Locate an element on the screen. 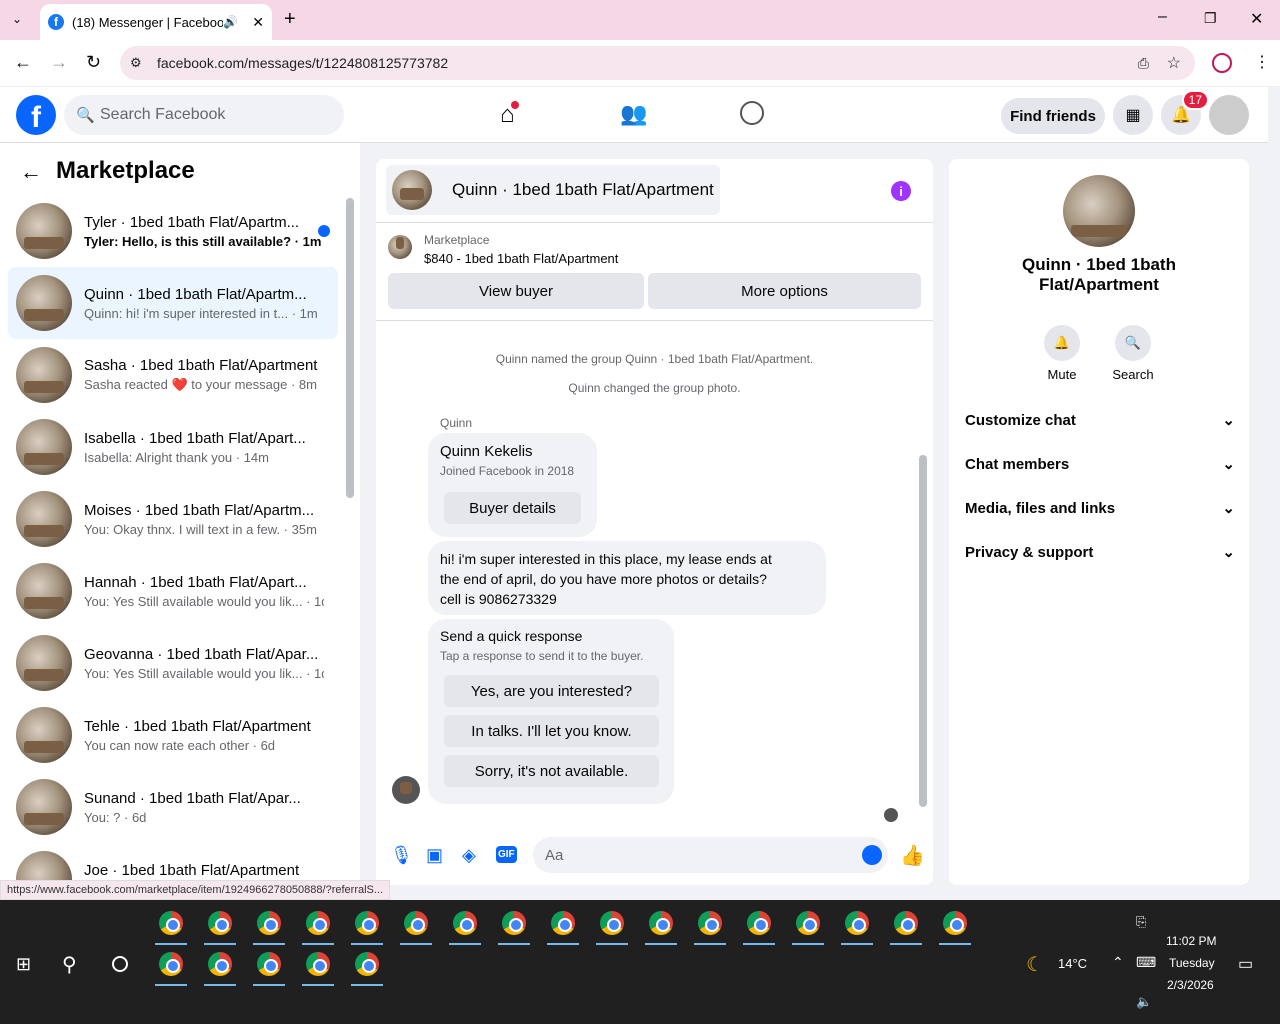 The height and width of the screenshot is (1024, 1280). profile-icon is located at coordinates (1222, 63).